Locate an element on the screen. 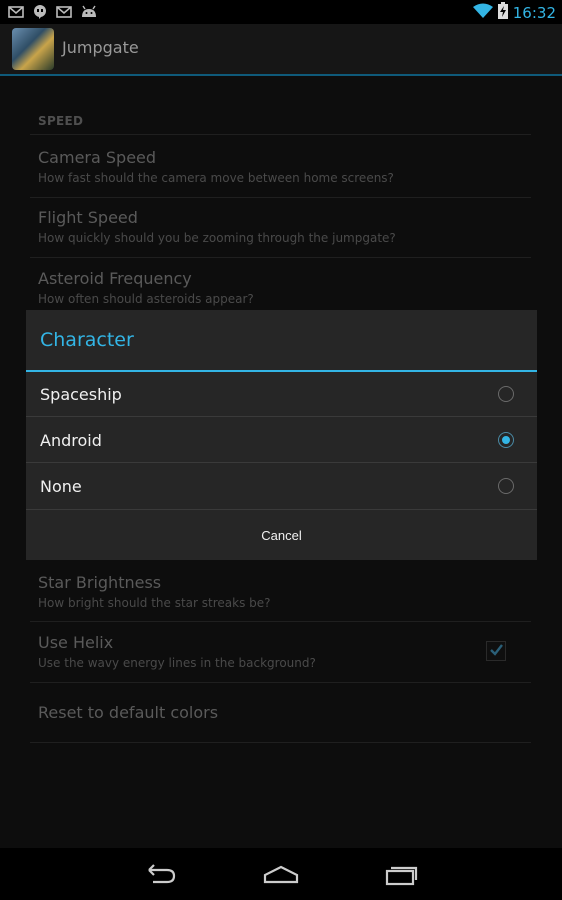 Image resolution: width=562 pixels, height=900 pixels. status-time: 16:32 is located at coordinates (534, 12).